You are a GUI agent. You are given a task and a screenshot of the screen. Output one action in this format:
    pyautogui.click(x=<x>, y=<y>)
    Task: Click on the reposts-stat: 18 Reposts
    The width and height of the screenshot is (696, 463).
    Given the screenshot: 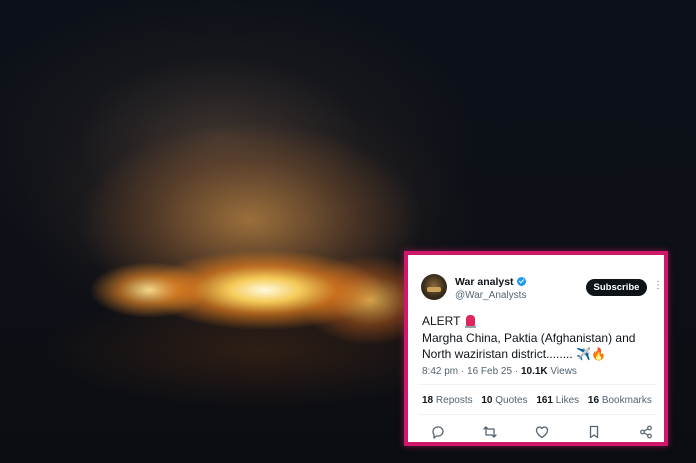 What is the action you would take?
    pyautogui.click(x=447, y=400)
    